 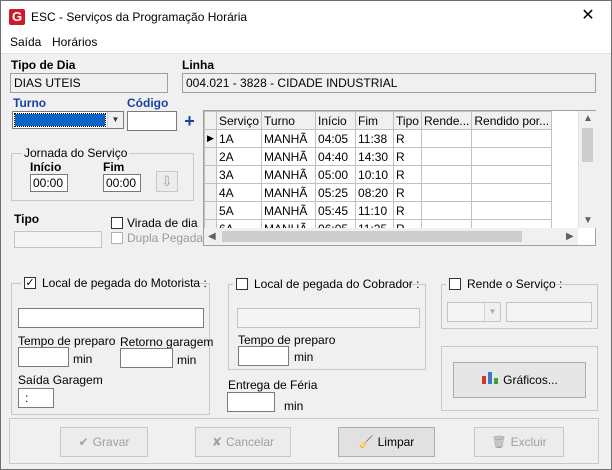 What do you see at coordinates (89, 83) in the screenshot?
I see `tipo-dia-field: DIAS UTEIS` at bounding box center [89, 83].